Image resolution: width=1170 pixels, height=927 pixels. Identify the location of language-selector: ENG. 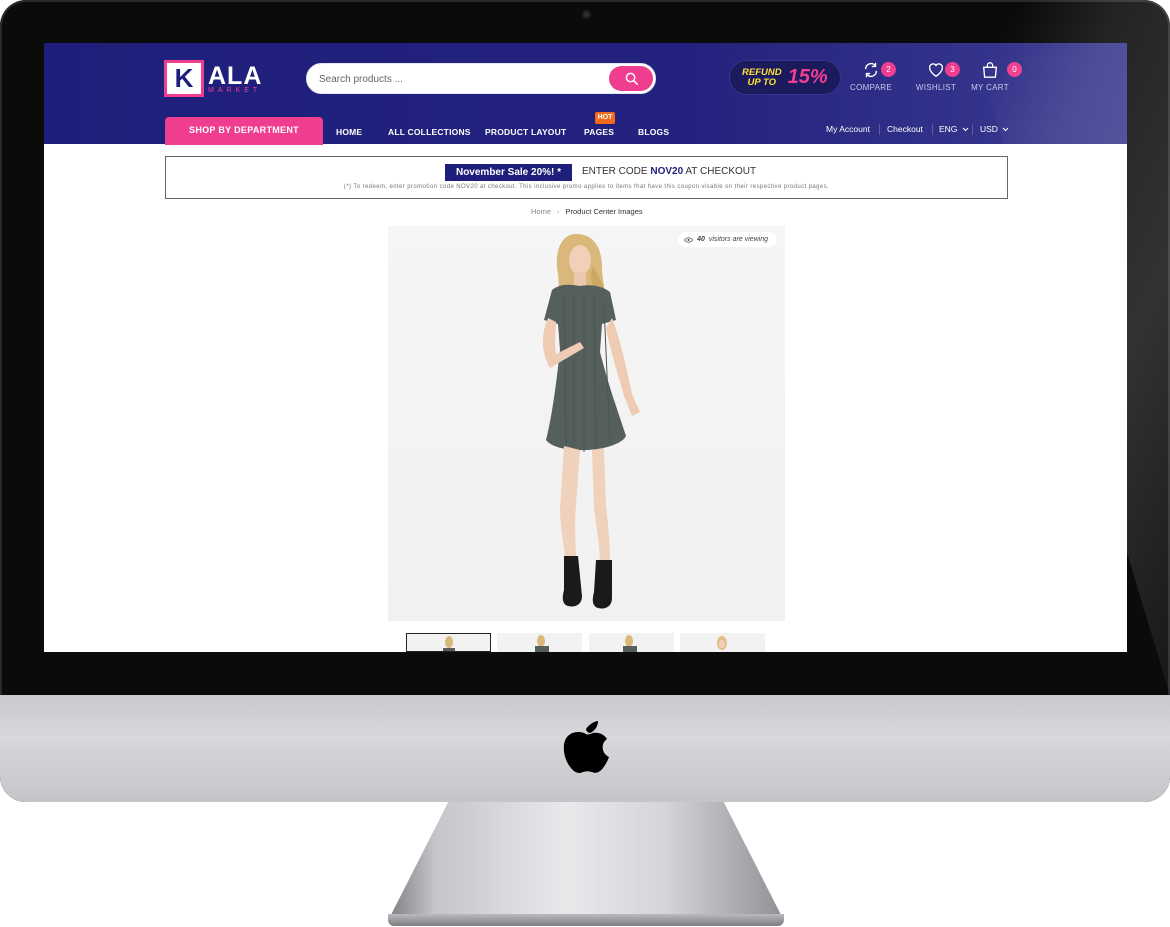
(954, 129).